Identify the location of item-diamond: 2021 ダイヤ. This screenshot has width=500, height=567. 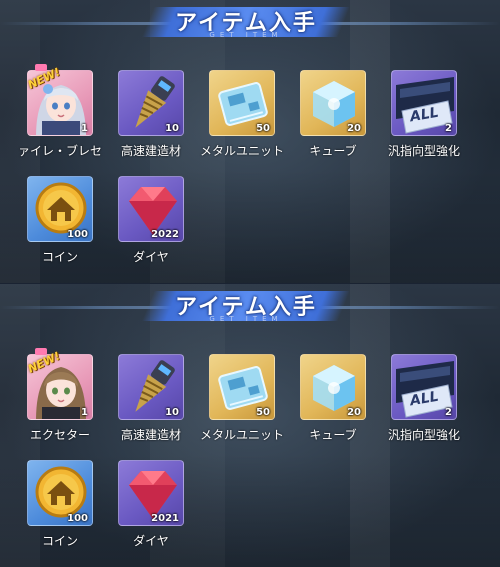
(151, 509).